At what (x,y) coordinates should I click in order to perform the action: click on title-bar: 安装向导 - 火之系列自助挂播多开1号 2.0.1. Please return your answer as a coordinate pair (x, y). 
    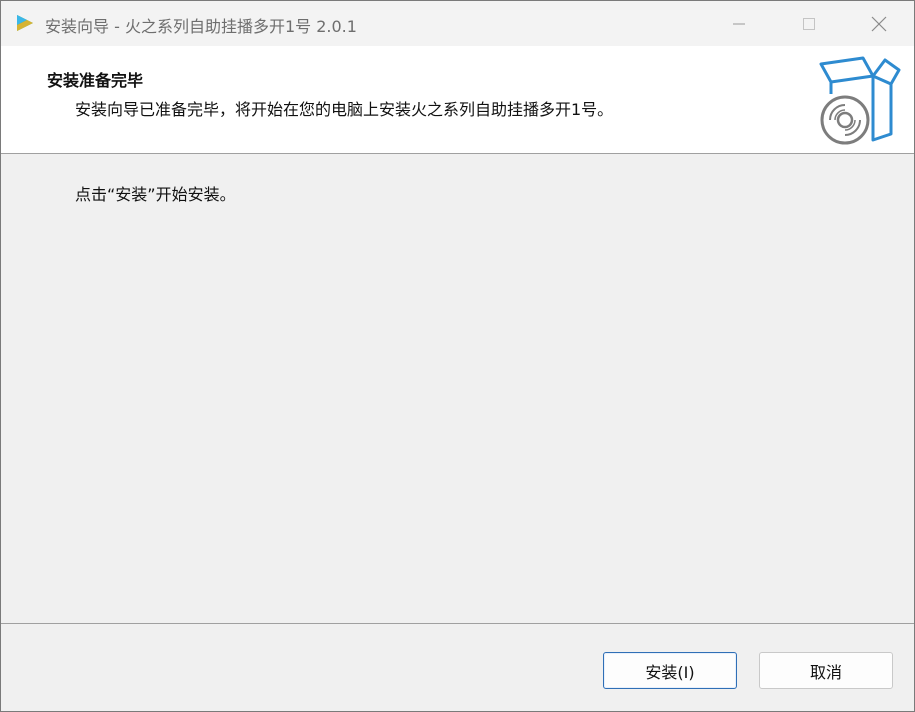
    Looking at the image, I should click on (457, 23).